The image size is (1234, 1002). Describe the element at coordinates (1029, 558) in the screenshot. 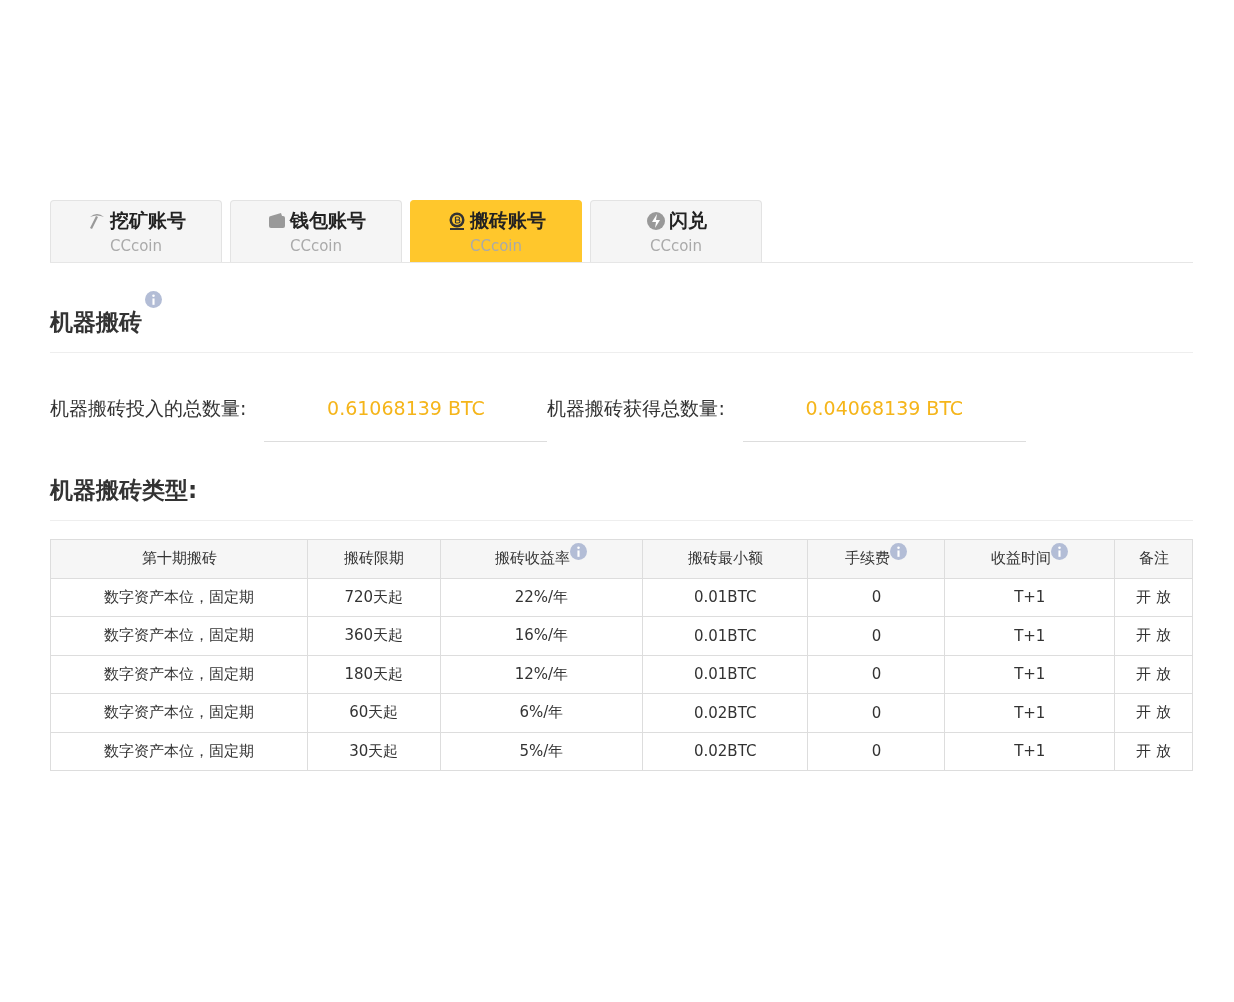

I see `column-header: 收益时间` at that location.